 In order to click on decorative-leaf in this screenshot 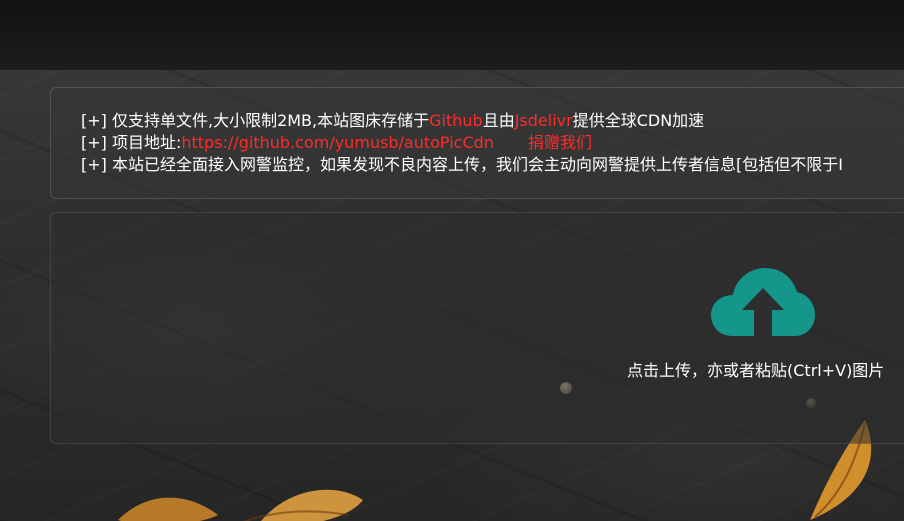, I will do `click(240, 505)`.